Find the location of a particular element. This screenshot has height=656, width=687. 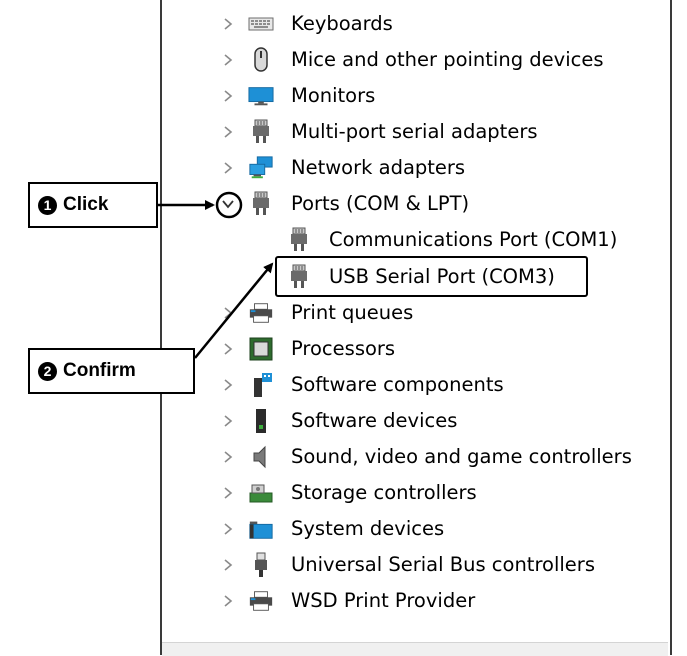

confirm-arrow is located at coordinates (234, 310).